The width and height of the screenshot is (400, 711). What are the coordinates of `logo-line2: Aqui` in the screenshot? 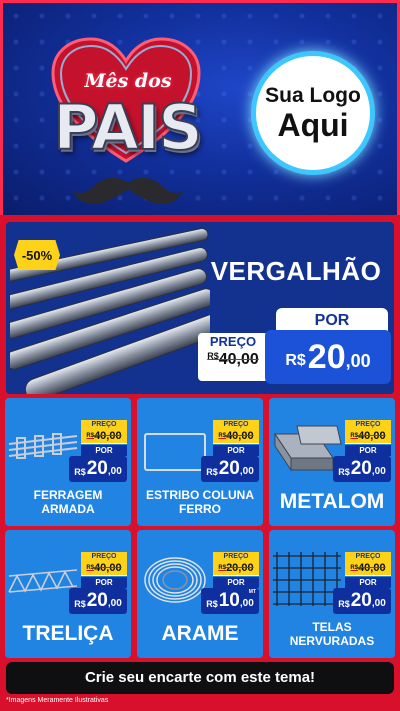 It's located at (313, 125).